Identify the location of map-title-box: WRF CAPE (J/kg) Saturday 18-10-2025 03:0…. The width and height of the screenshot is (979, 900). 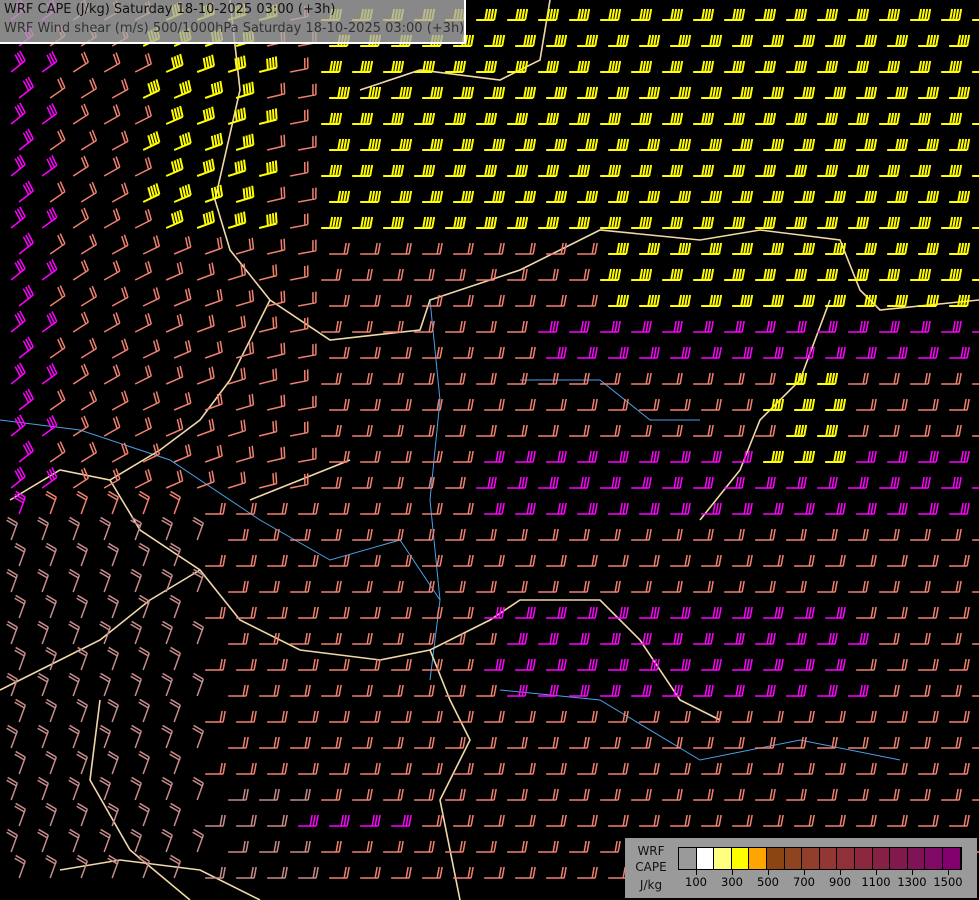
(233, 22).